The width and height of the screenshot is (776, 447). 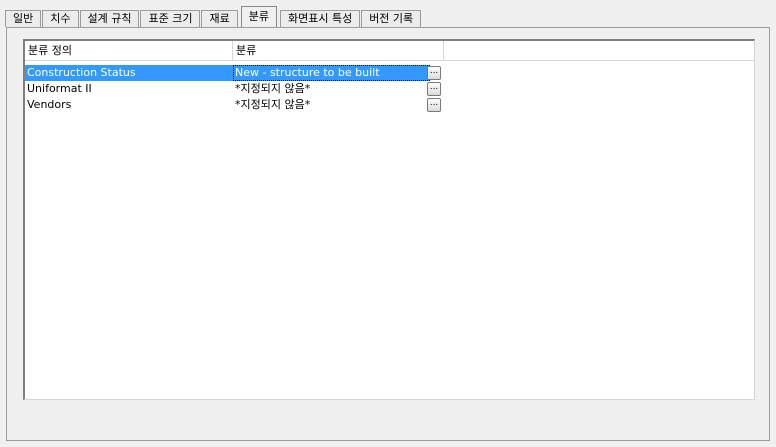 I want to click on tab-display-properties: 화면표시 특성, so click(x=320, y=18).